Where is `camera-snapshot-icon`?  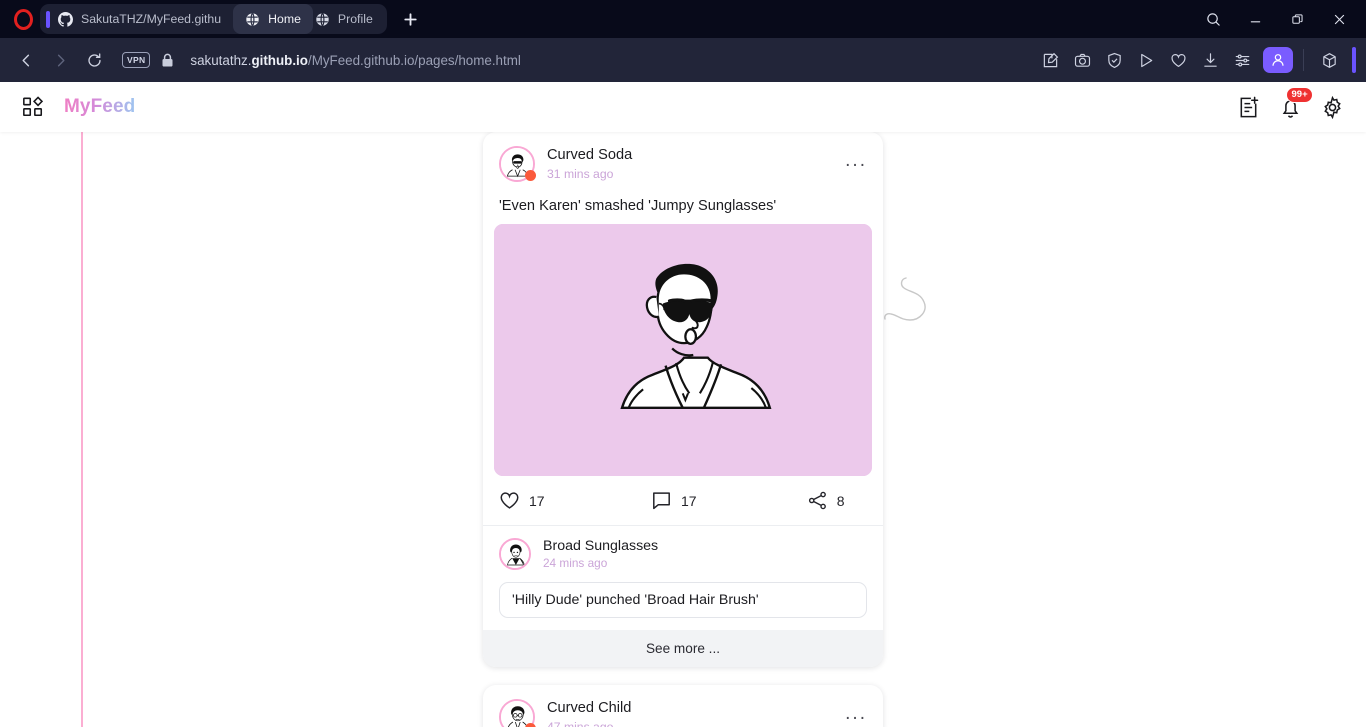 camera-snapshot-icon is located at coordinates (1082, 60).